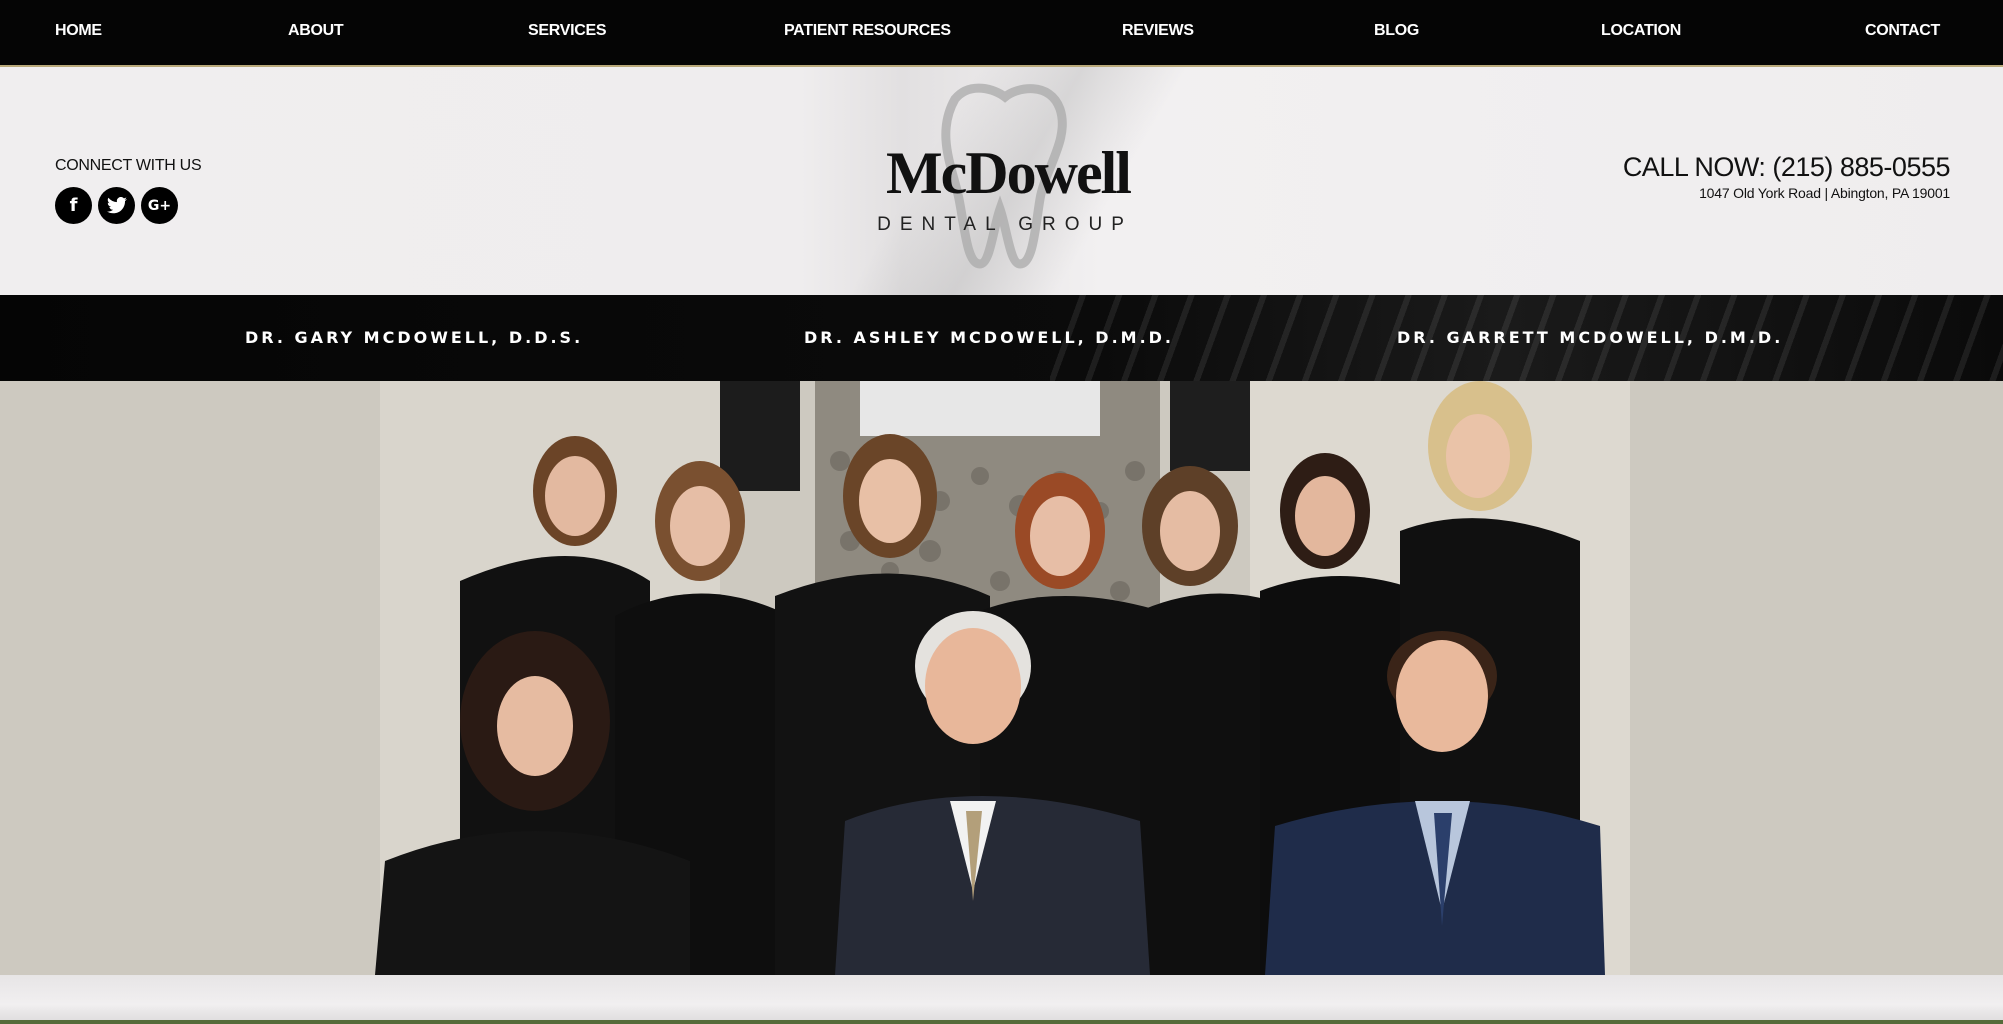  I want to click on twitter-icon, so click(116, 205).